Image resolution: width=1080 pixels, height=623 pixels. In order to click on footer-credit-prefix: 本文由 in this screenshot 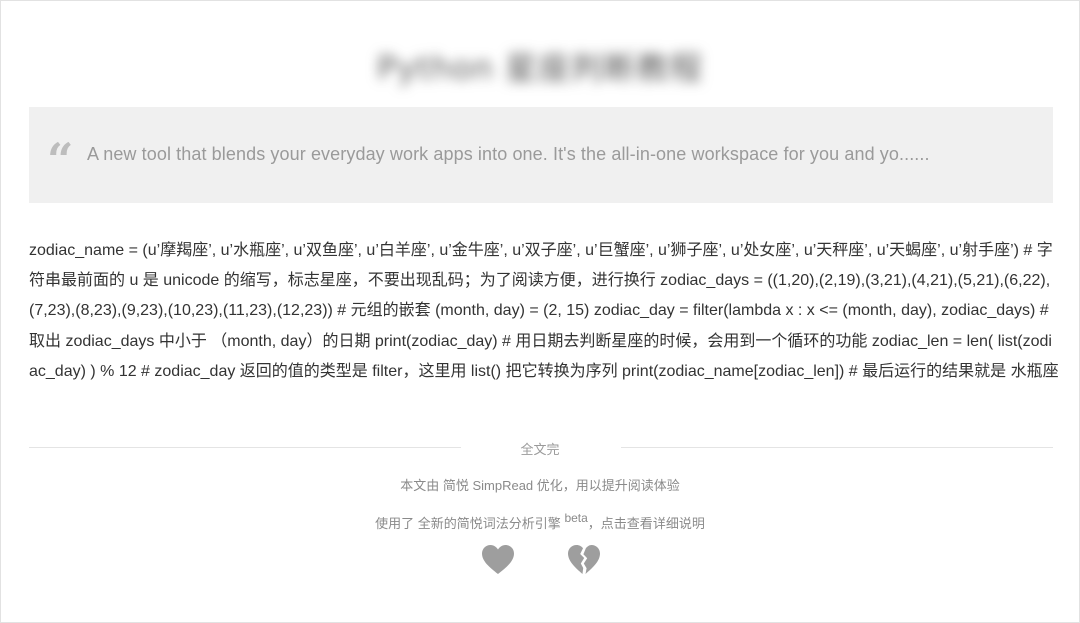, I will do `click(420, 485)`.